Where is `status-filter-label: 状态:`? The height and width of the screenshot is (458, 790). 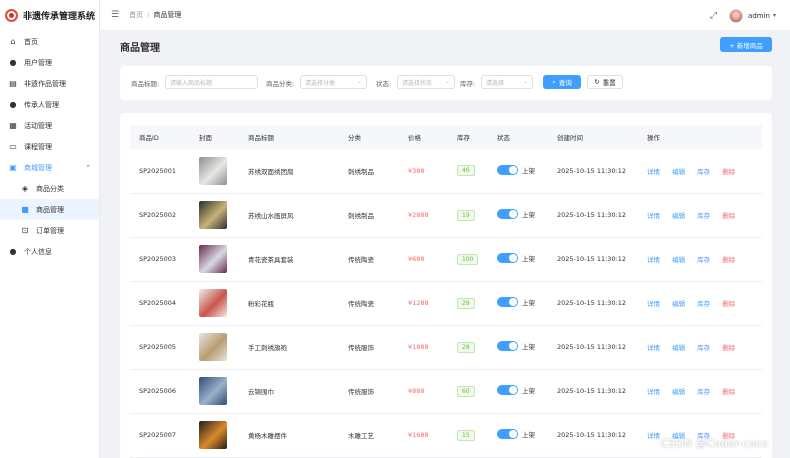 status-filter-label: 状态: is located at coordinates (384, 84).